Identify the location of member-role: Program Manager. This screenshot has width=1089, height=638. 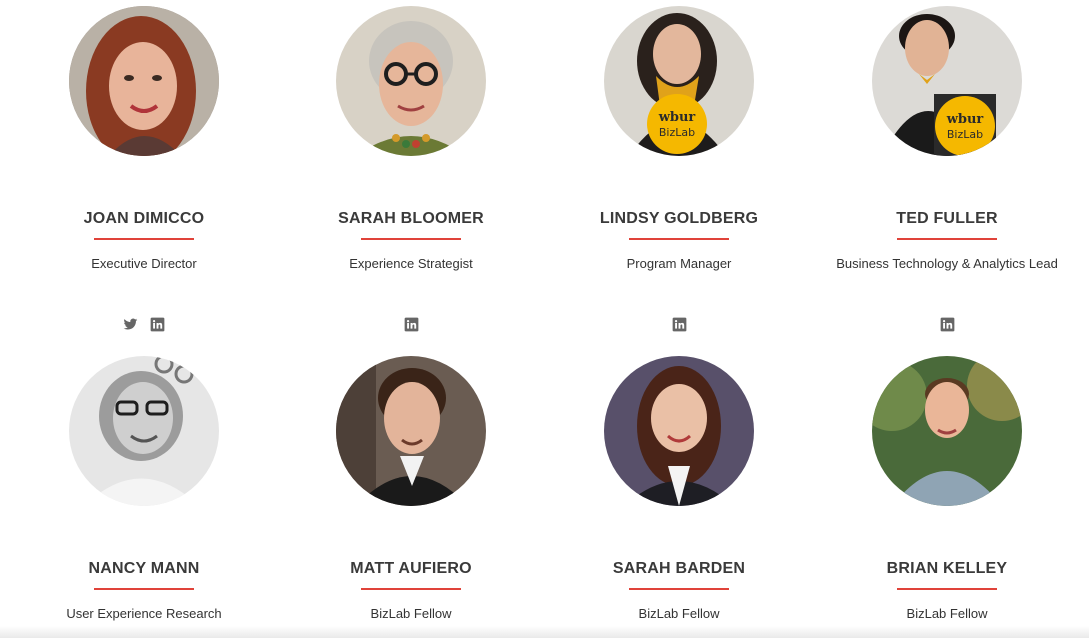
(679, 263).